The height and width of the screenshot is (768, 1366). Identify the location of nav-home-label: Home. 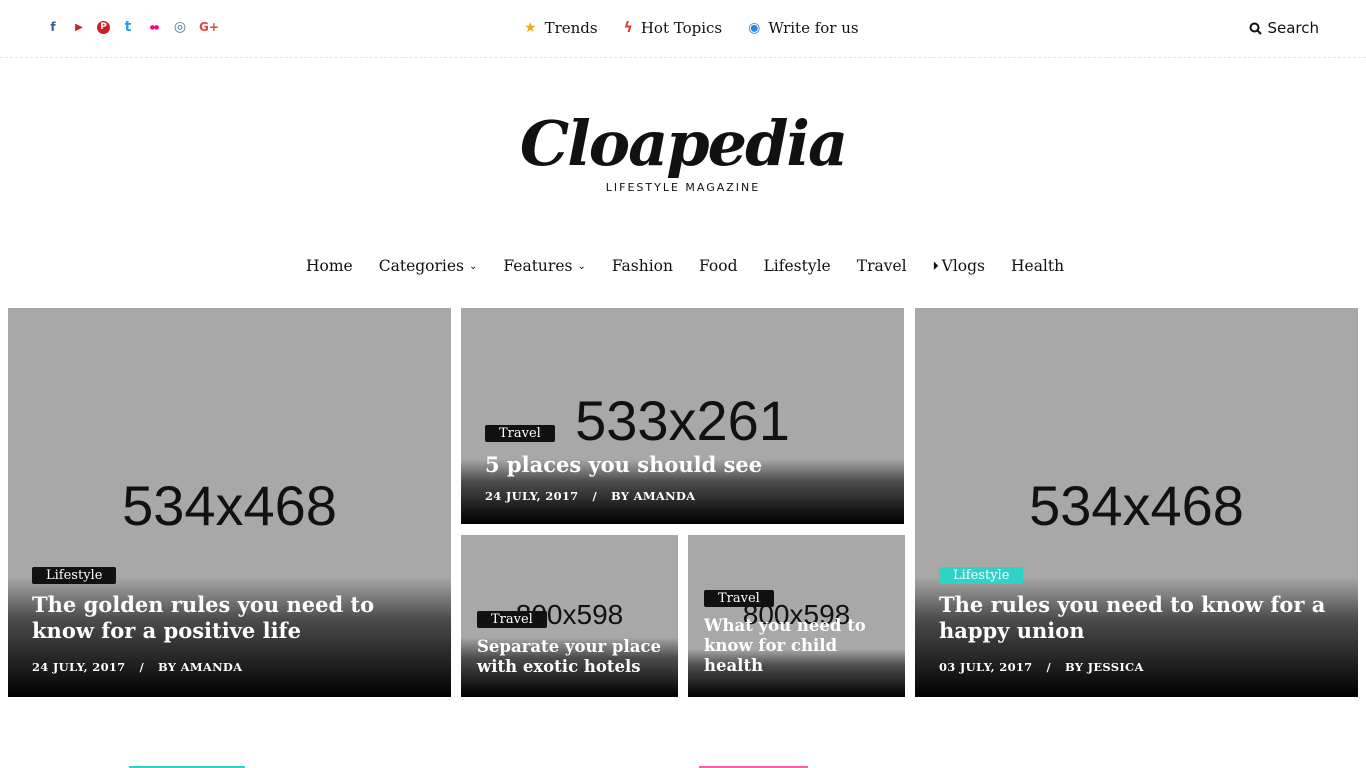
(329, 266).